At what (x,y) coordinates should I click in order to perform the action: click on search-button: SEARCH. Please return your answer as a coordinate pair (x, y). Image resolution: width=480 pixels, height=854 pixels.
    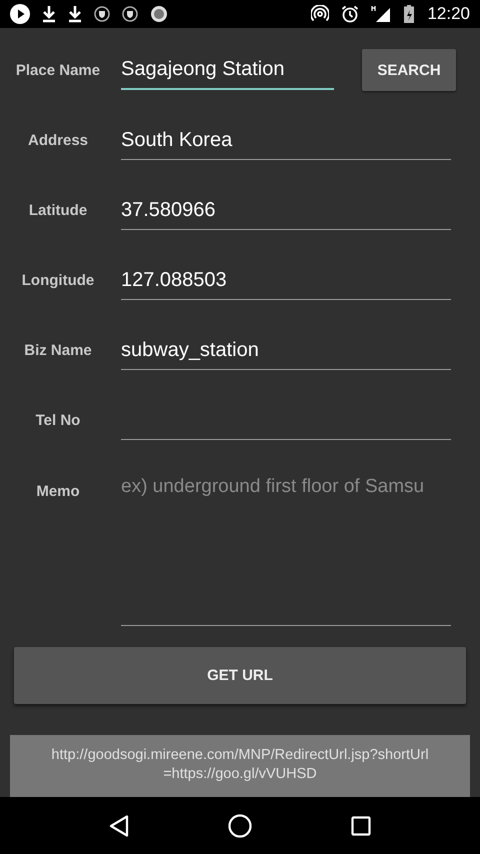
    Looking at the image, I should click on (409, 70).